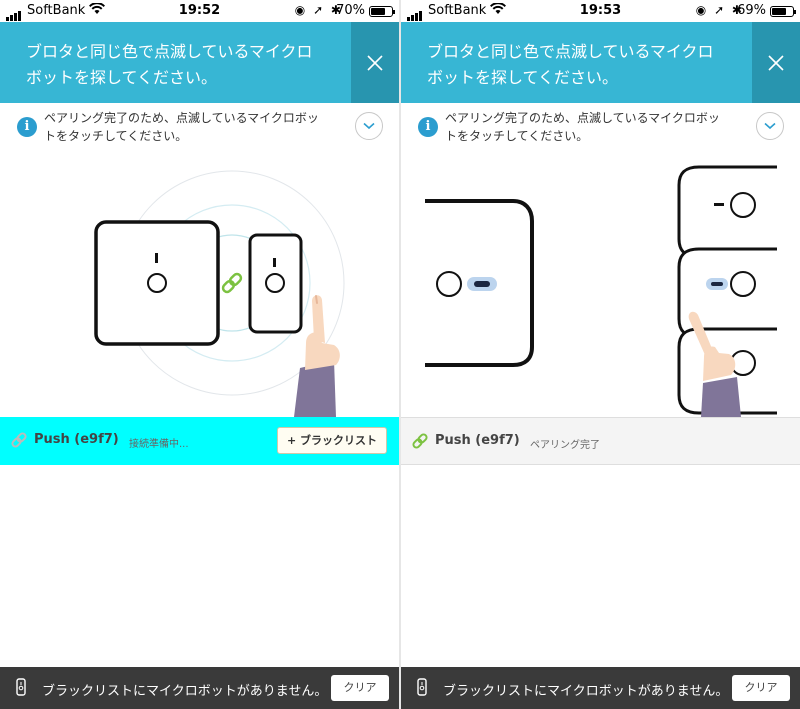 The width and height of the screenshot is (800, 709). I want to click on status-bar: SoftBank 19:52 ◉ ➚ ✱ 70%, so click(199, 11).